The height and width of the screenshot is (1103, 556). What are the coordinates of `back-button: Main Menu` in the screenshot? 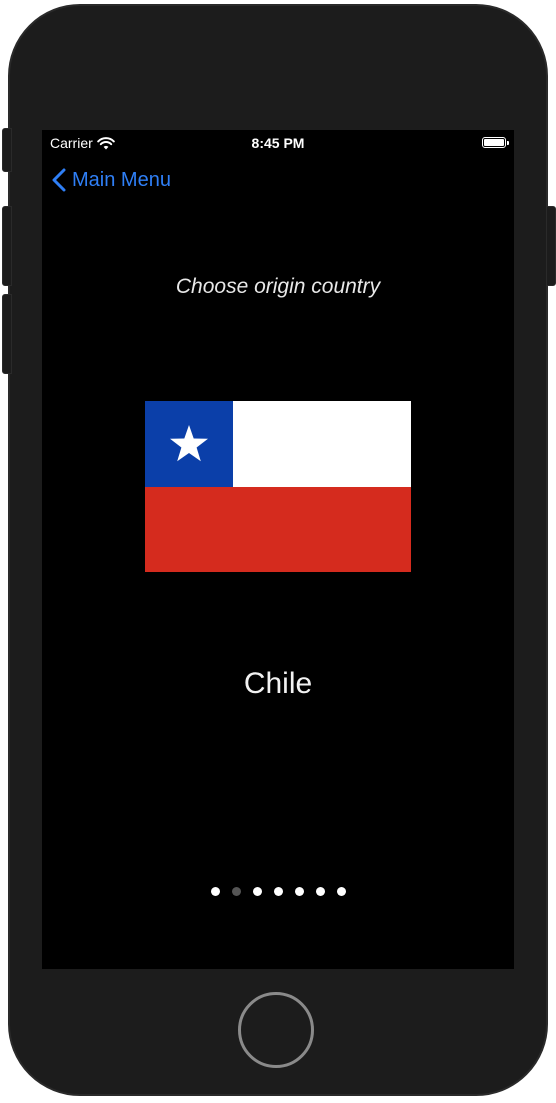 It's located at (111, 180).